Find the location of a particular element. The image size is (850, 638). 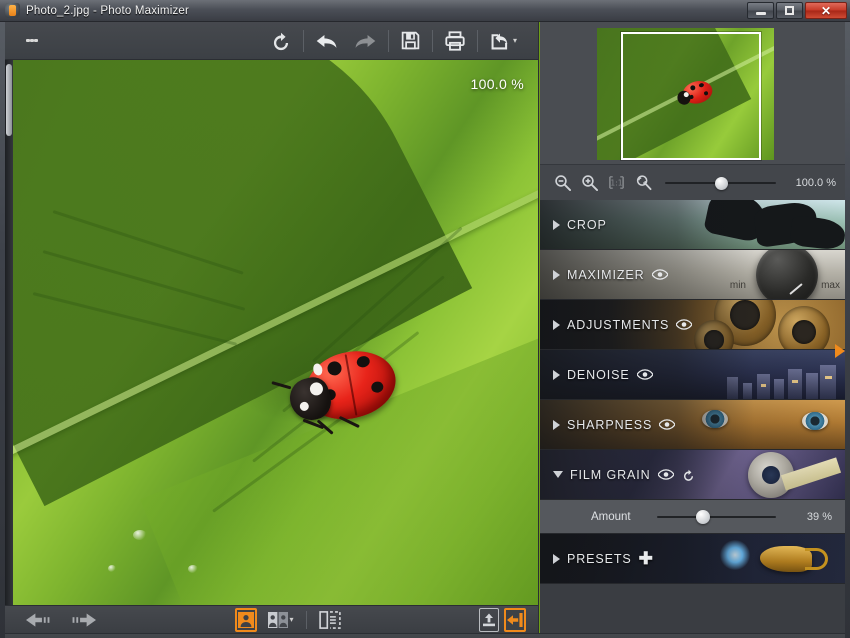

save-button is located at coordinates (410, 41).